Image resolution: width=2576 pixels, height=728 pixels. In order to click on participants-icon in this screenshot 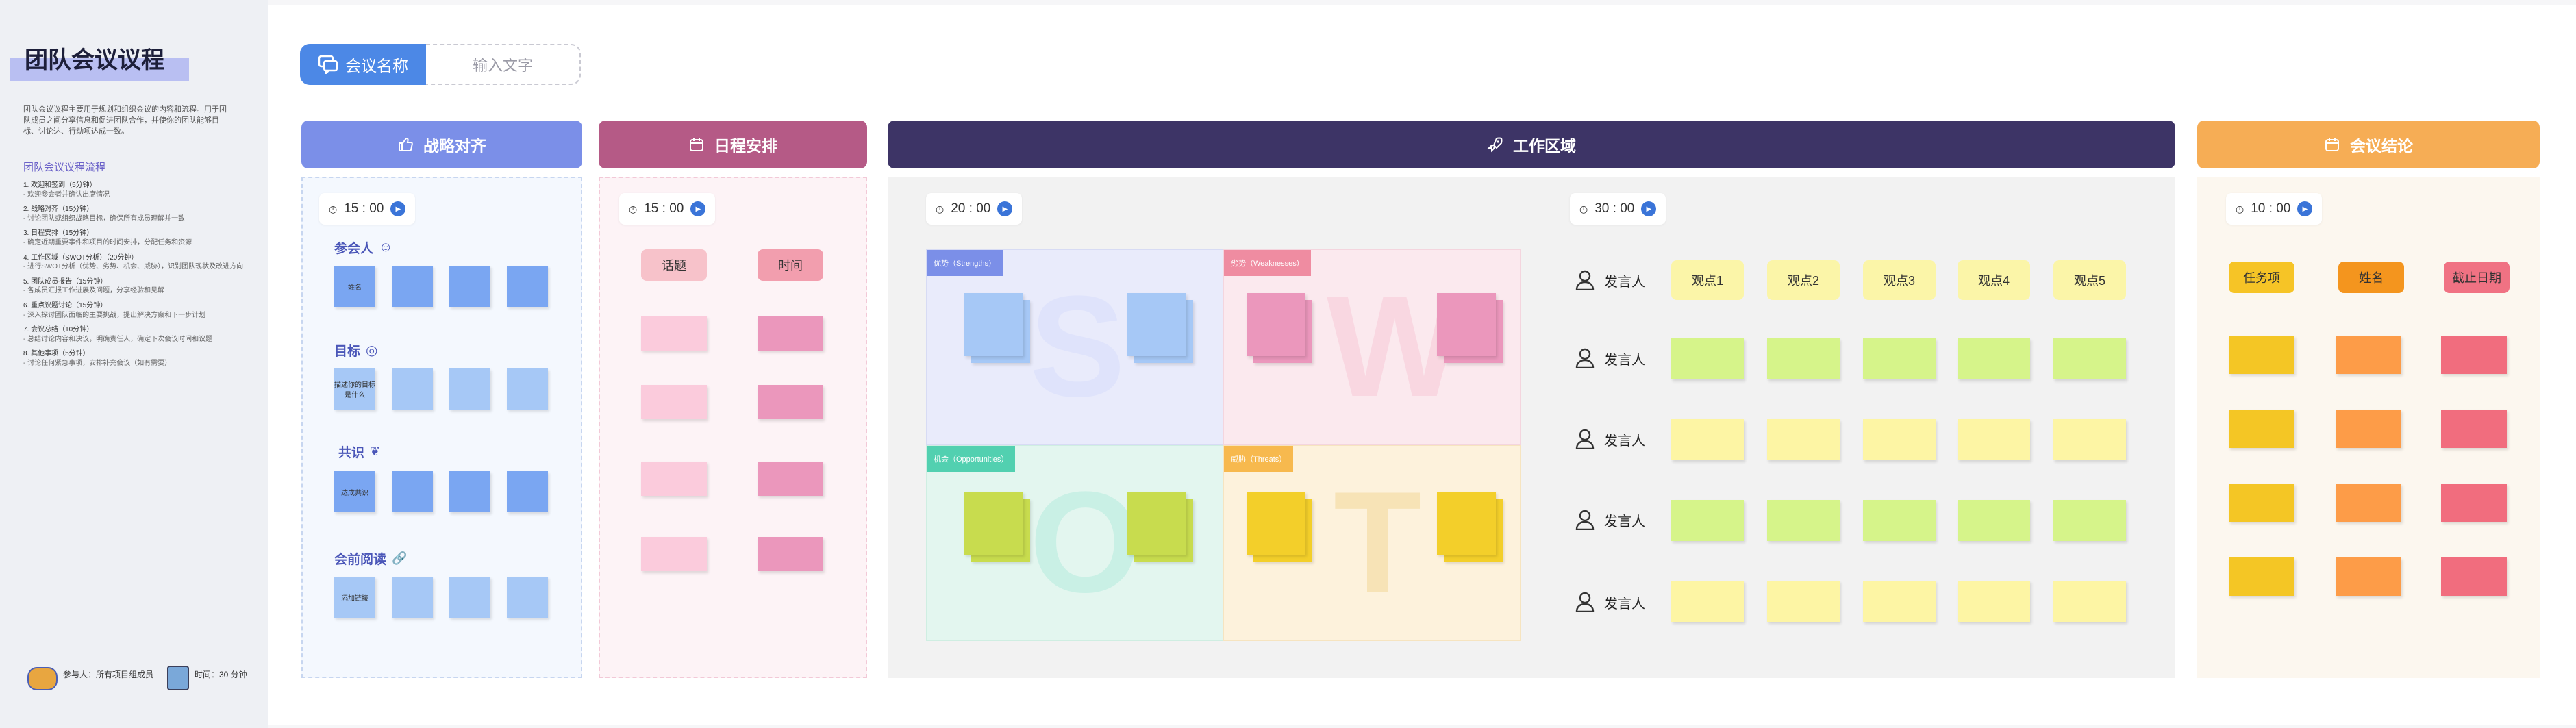, I will do `click(42, 678)`.